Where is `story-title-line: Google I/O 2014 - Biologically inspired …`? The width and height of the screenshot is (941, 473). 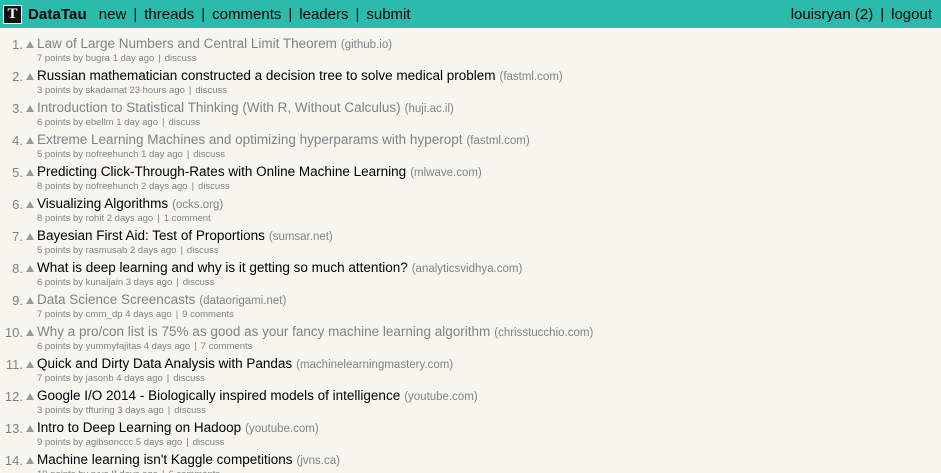 story-title-line: Google I/O 2014 - Biologically inspired … is located at coordinates (257, 395).